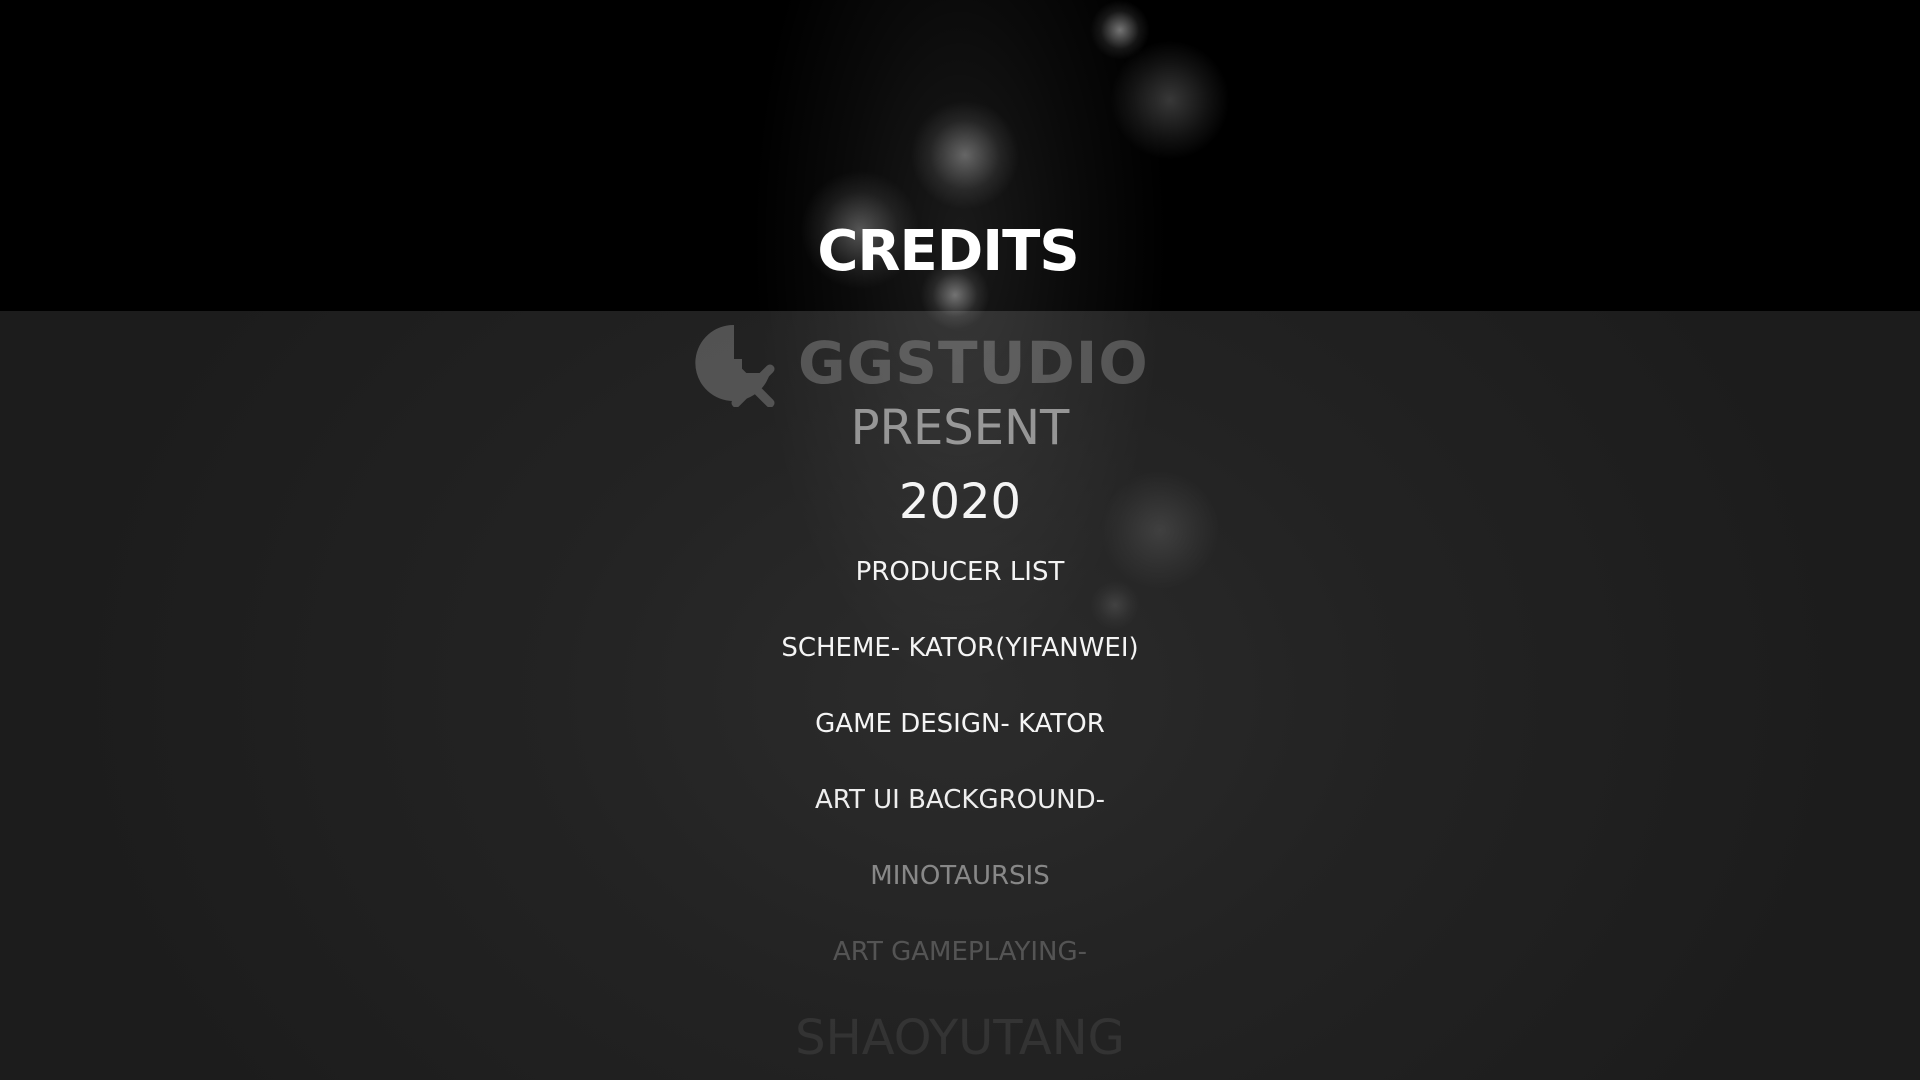 This screenshot has height=1080, width=1920. Describe the element at coordinates (960, 648) in the screenshot. I see `credit-scheme: SCHEME- KATOR(YIFANWEI)` at that location.